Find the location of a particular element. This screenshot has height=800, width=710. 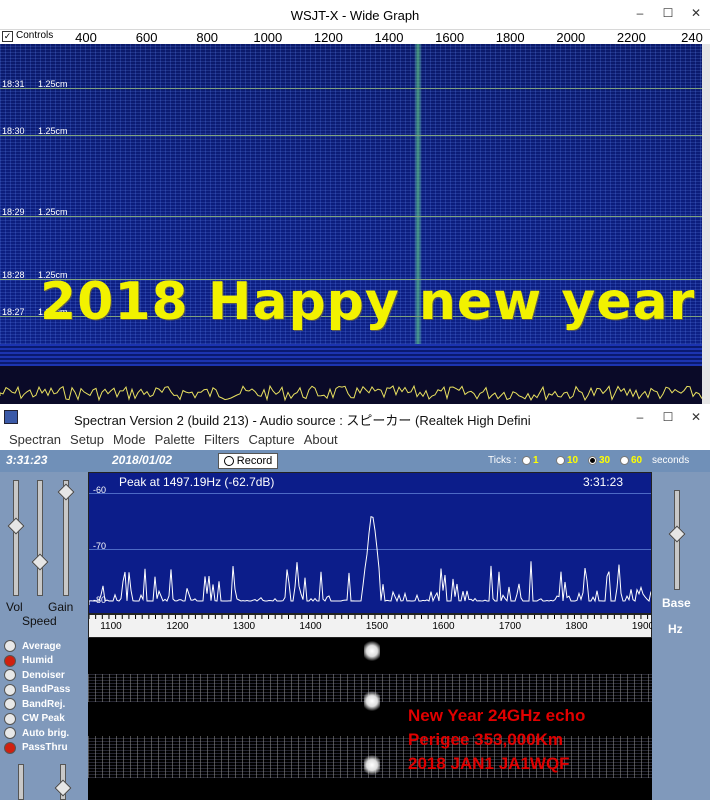

happy-new-year-overlay: 2018 Happy new year is located at coordinates (368, 302).